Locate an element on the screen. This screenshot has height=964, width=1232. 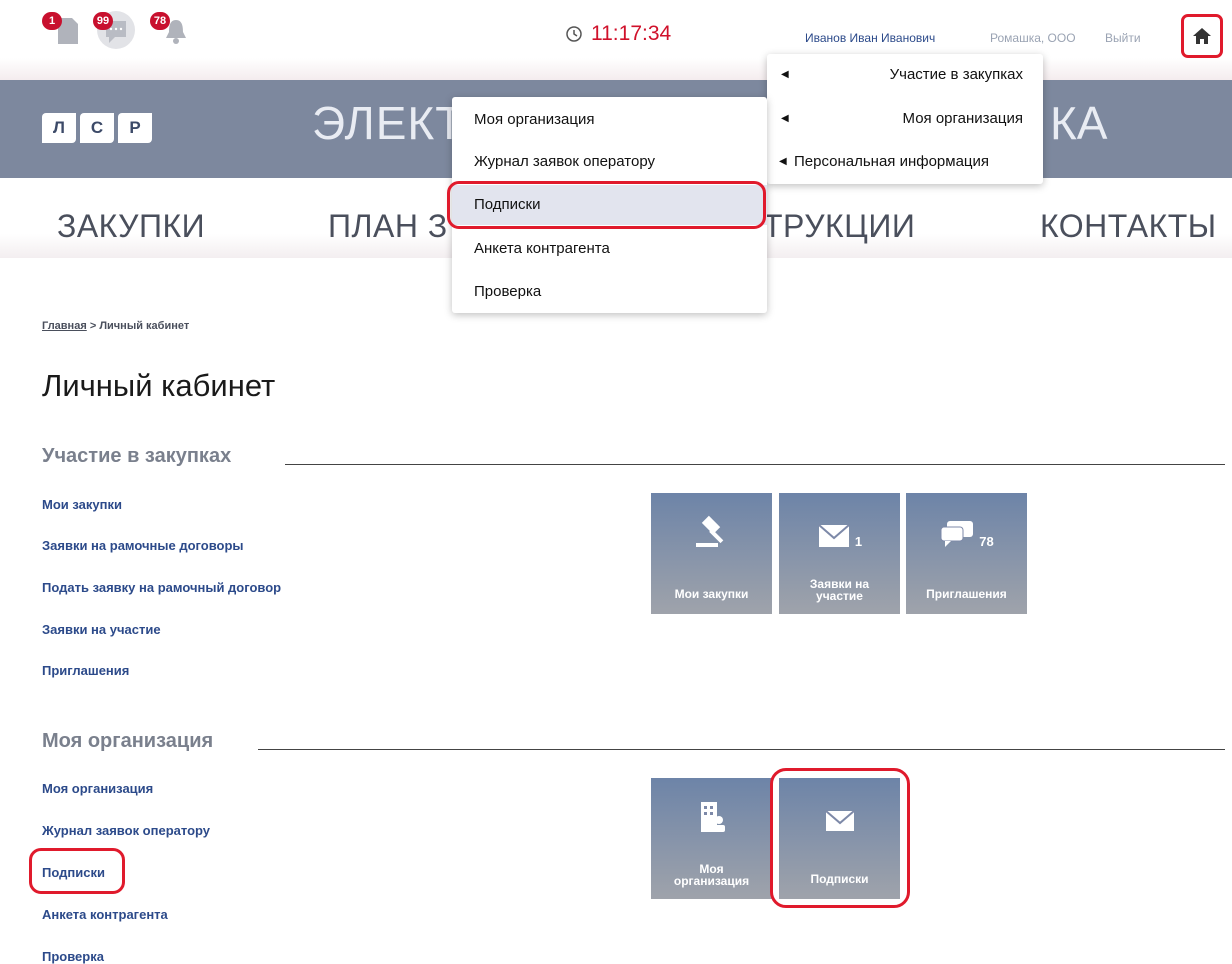
tile-count: 78 is located at coordinates (986, 541).